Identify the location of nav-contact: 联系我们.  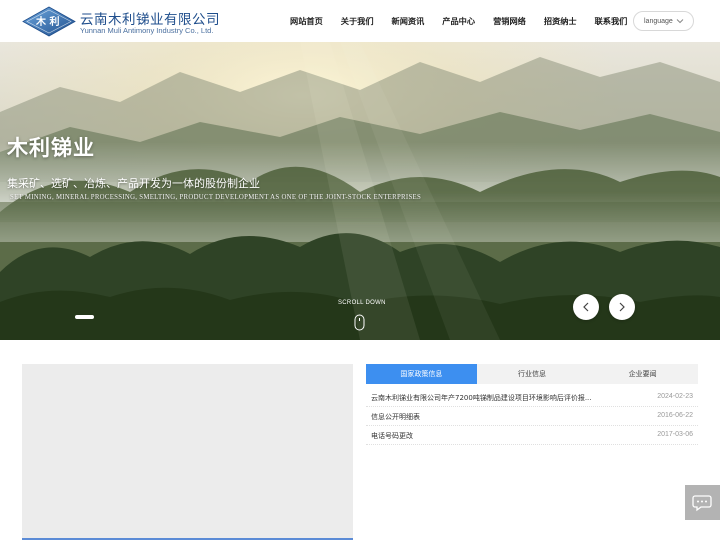
(611, 21).